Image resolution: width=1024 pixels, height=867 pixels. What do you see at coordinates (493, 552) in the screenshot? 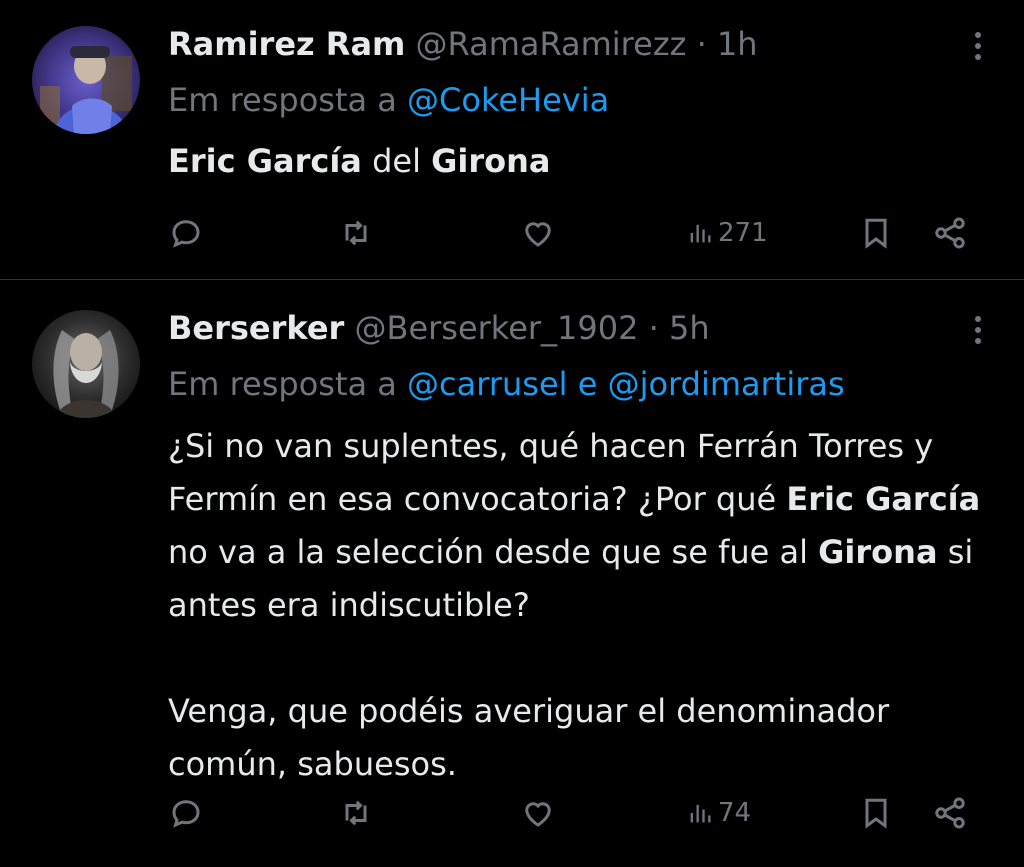
I see `text-segment: no va a la selección desde que se fue al` at bounding box center [493, 552].